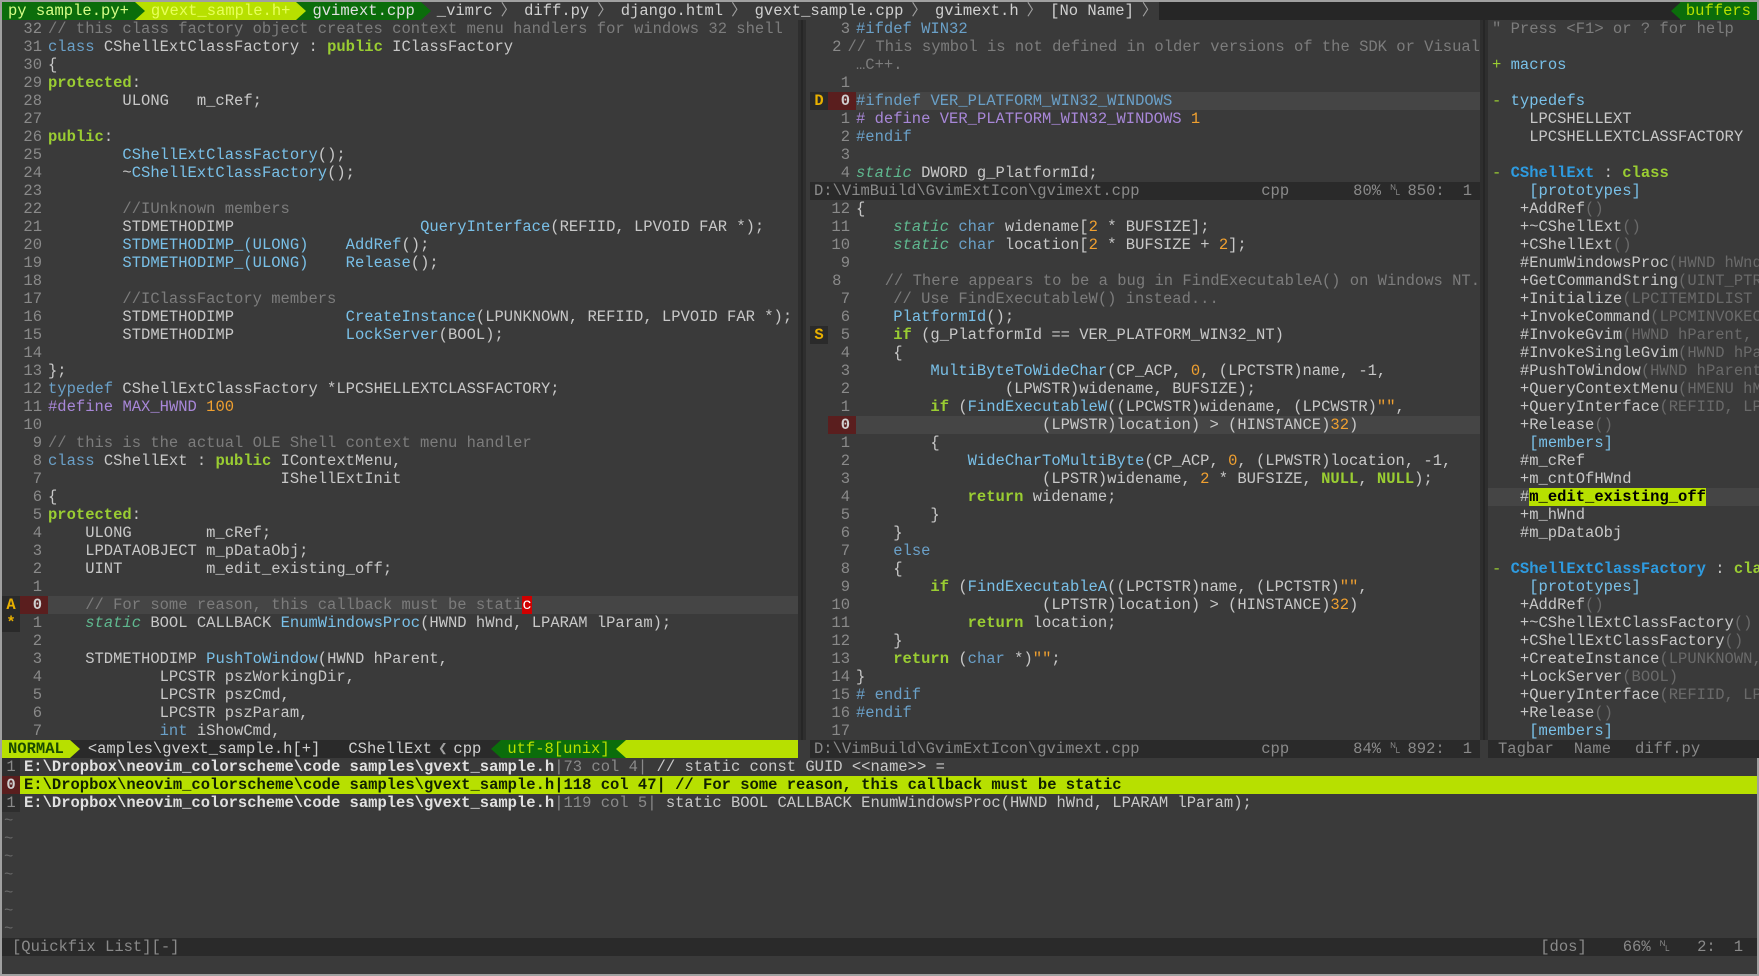  I want to click on vertical-split-divider, so click(802, 380).